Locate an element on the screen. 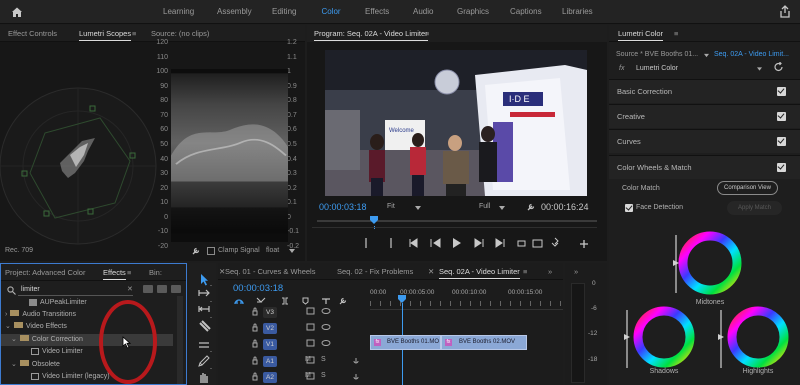 This screenshot has height=385, width=800. program-title: Program: Seq. 02A - Video Limiter is located at coordinates (371, 33).